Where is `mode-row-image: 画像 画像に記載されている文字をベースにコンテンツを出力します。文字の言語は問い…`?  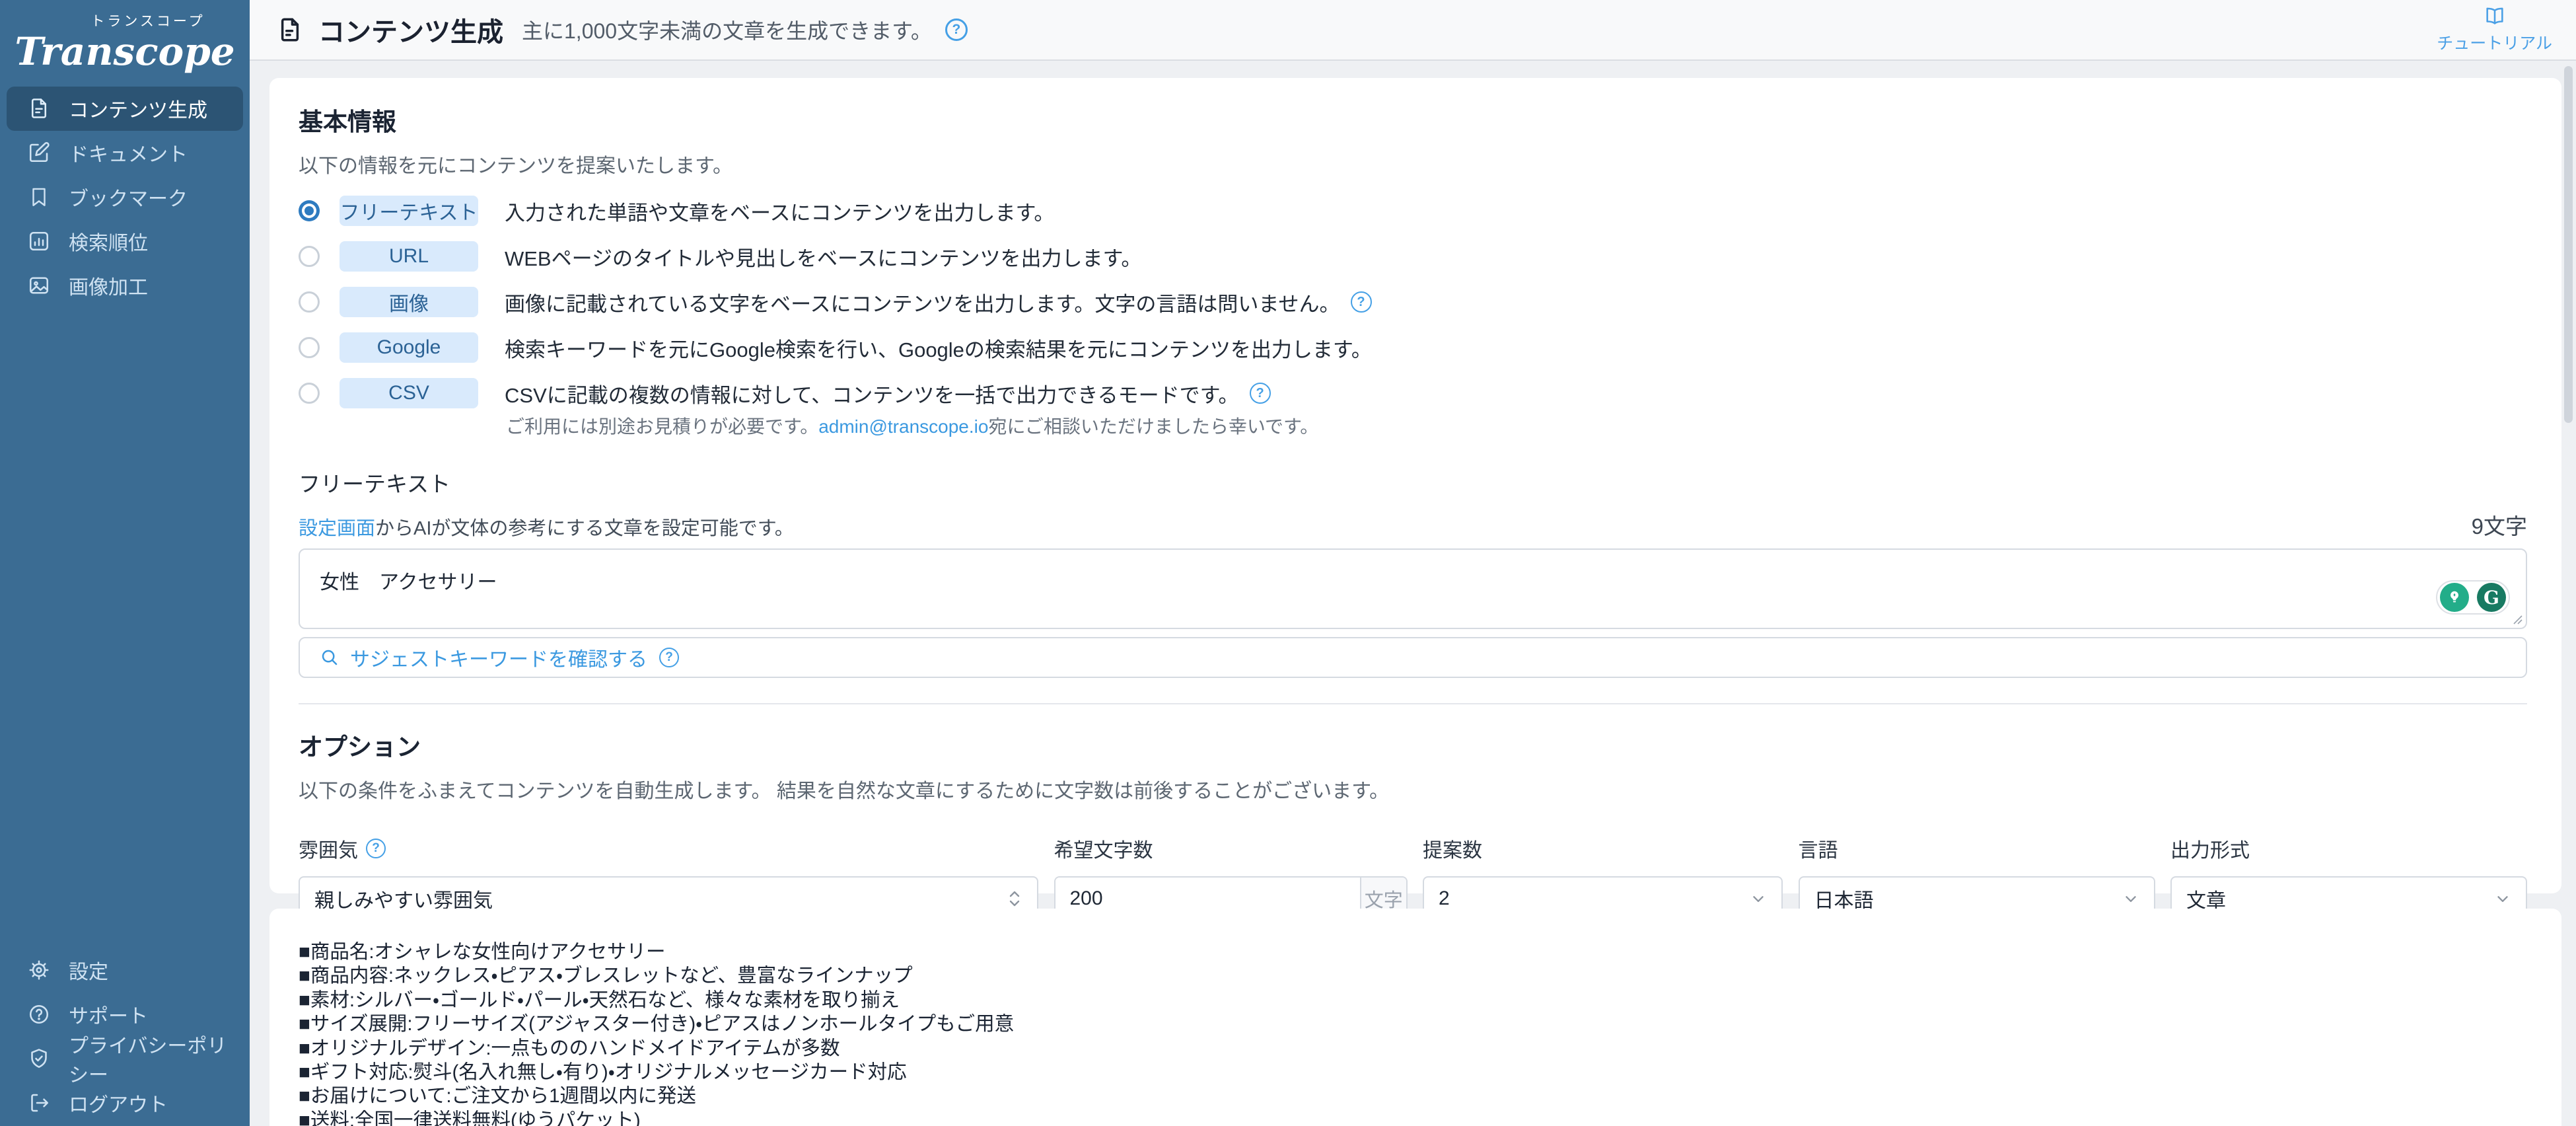 mode-row-image: 画像 画像に記載されている文字をベースにコンテンツを出力します。文字の言語は問い… is located at coordinates (1413, 302).